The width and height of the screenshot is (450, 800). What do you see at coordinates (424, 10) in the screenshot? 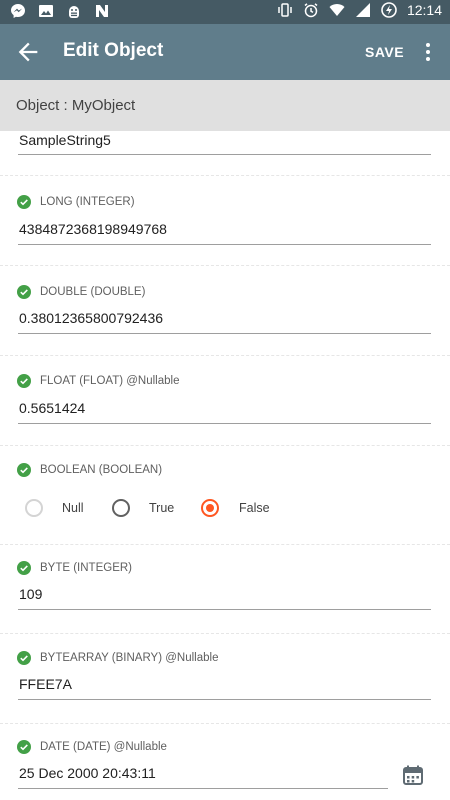
I see `status-time: 12:14` at bounding box center [424, 10].